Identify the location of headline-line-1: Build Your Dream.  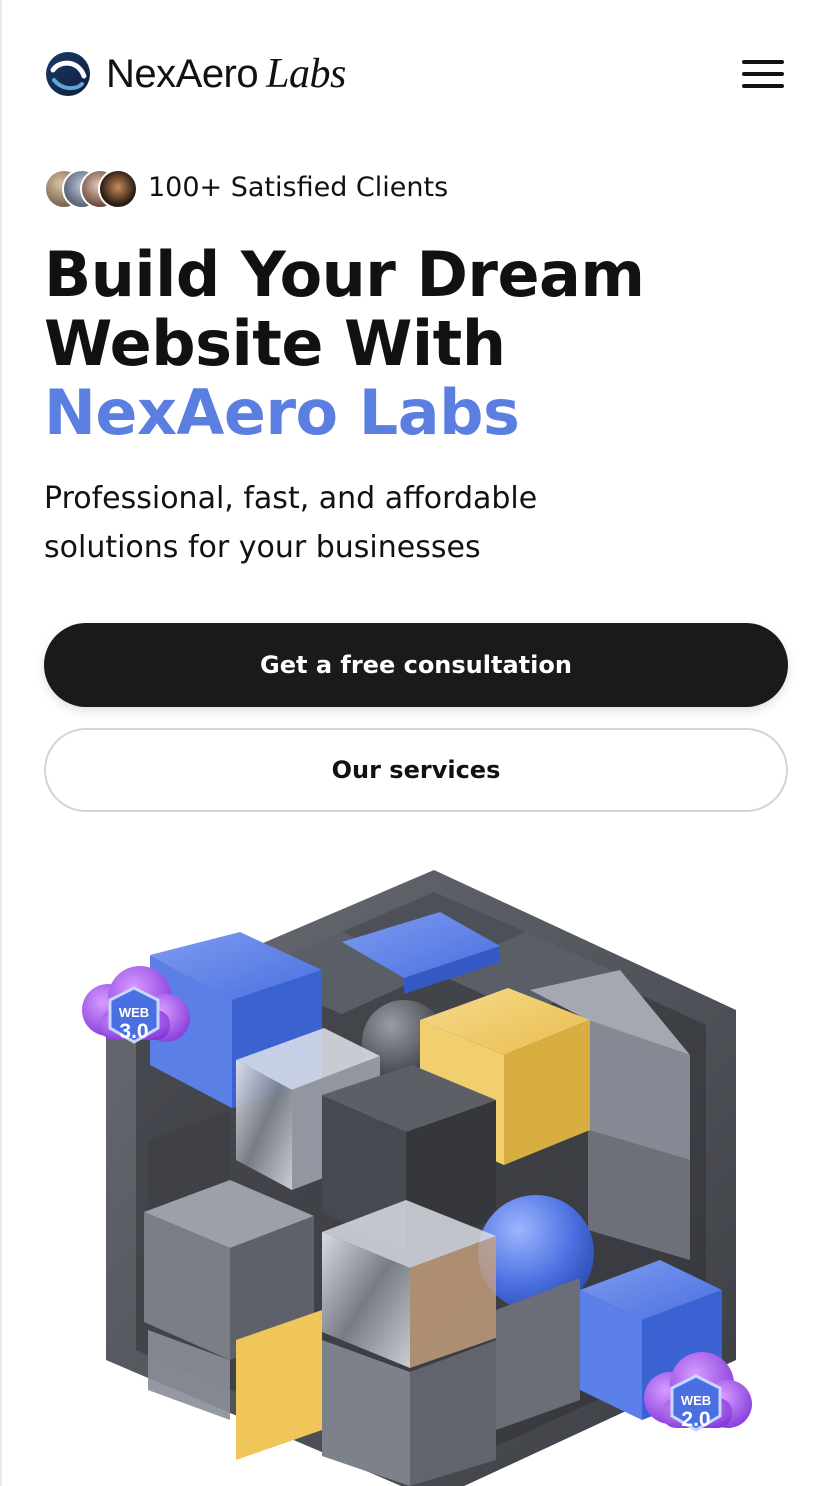
(344, 274).